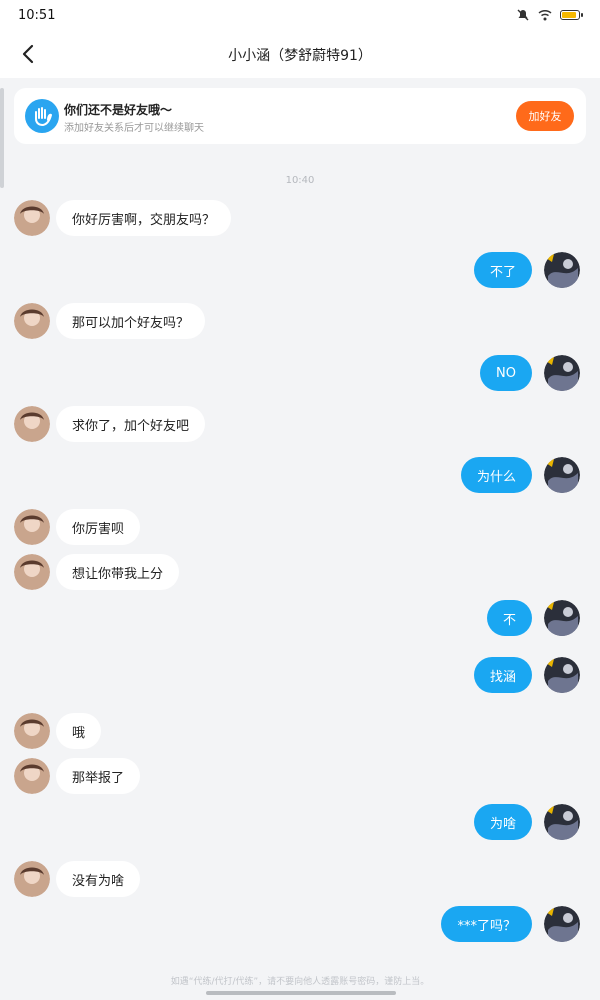  What do you see at coordinates (506, 373) in the screenshot?
I see `message-bubble: NO` at bounding box center [506, 373].